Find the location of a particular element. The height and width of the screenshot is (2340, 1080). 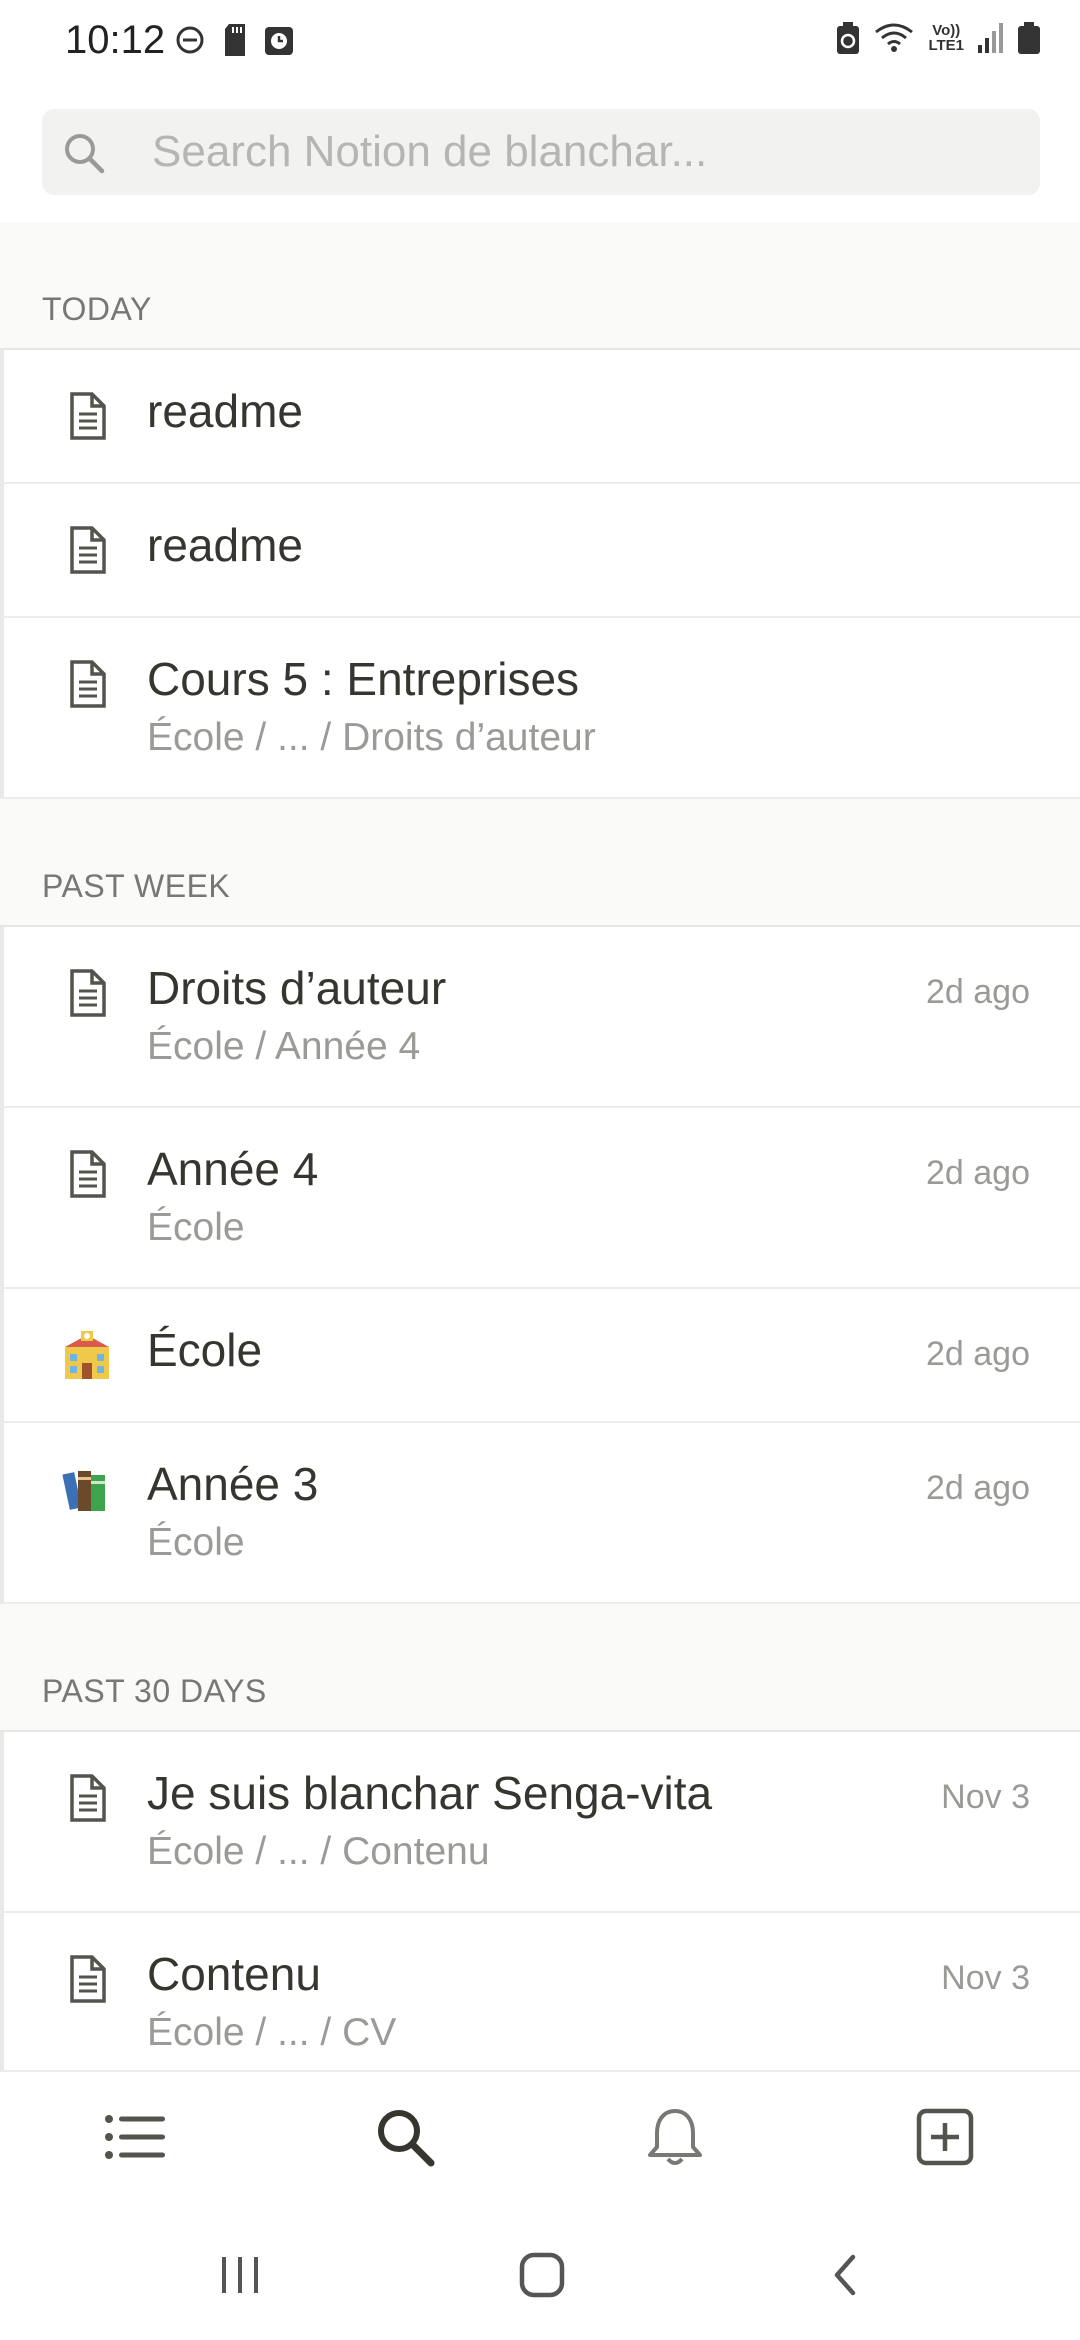

system-navigation-bar is located at coordinates (540, 2270).